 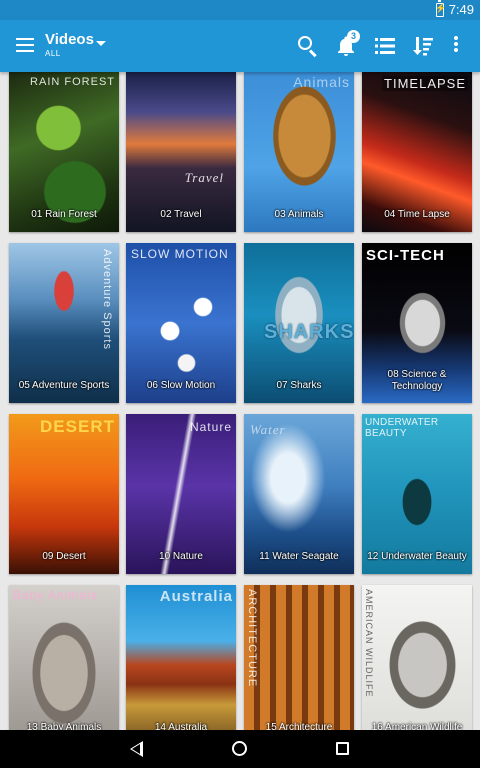 I want to click on video-tile: Animals 03 Animals, so click(x=299, y=152).